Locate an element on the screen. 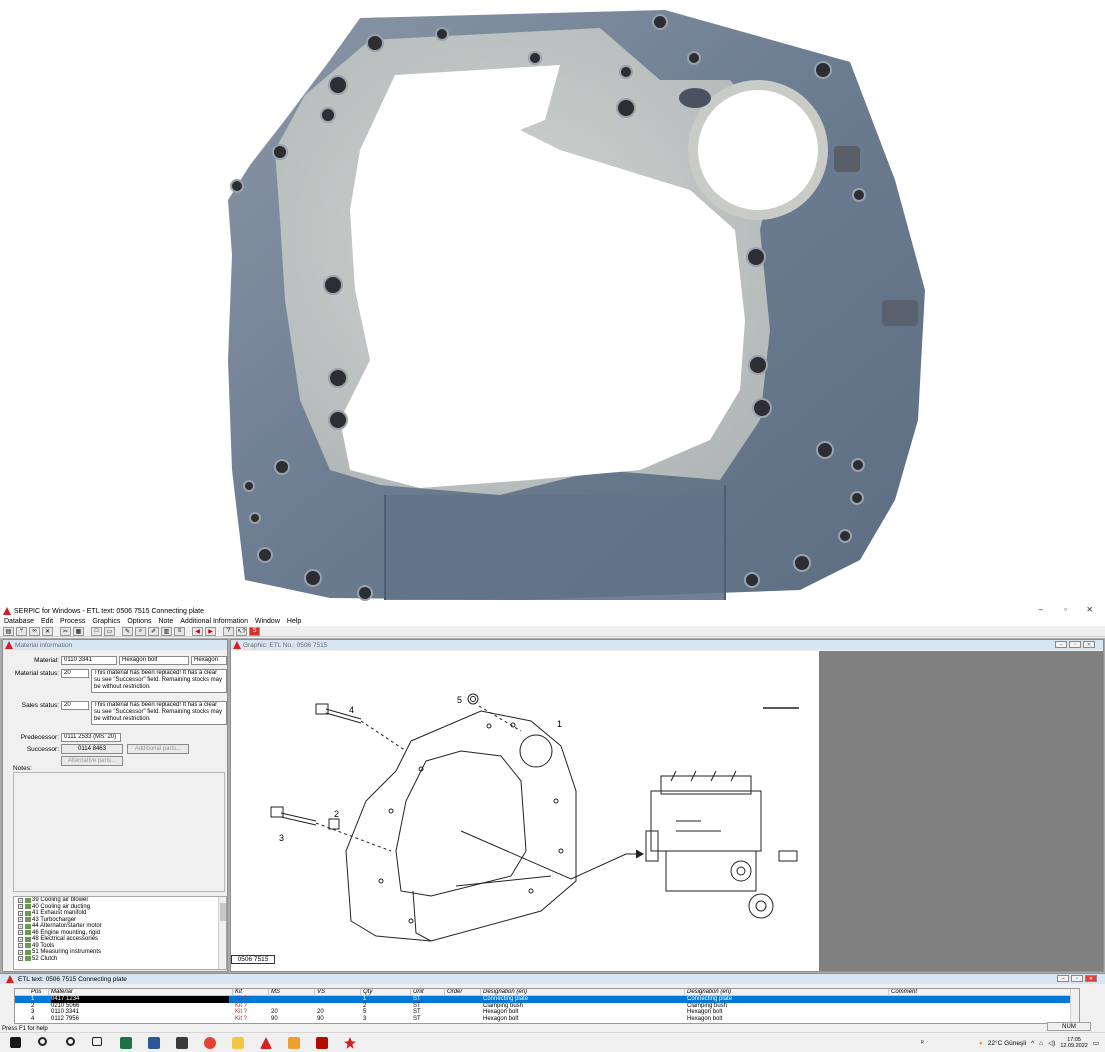  column-header: Comment is located at coordinates (904, 992).